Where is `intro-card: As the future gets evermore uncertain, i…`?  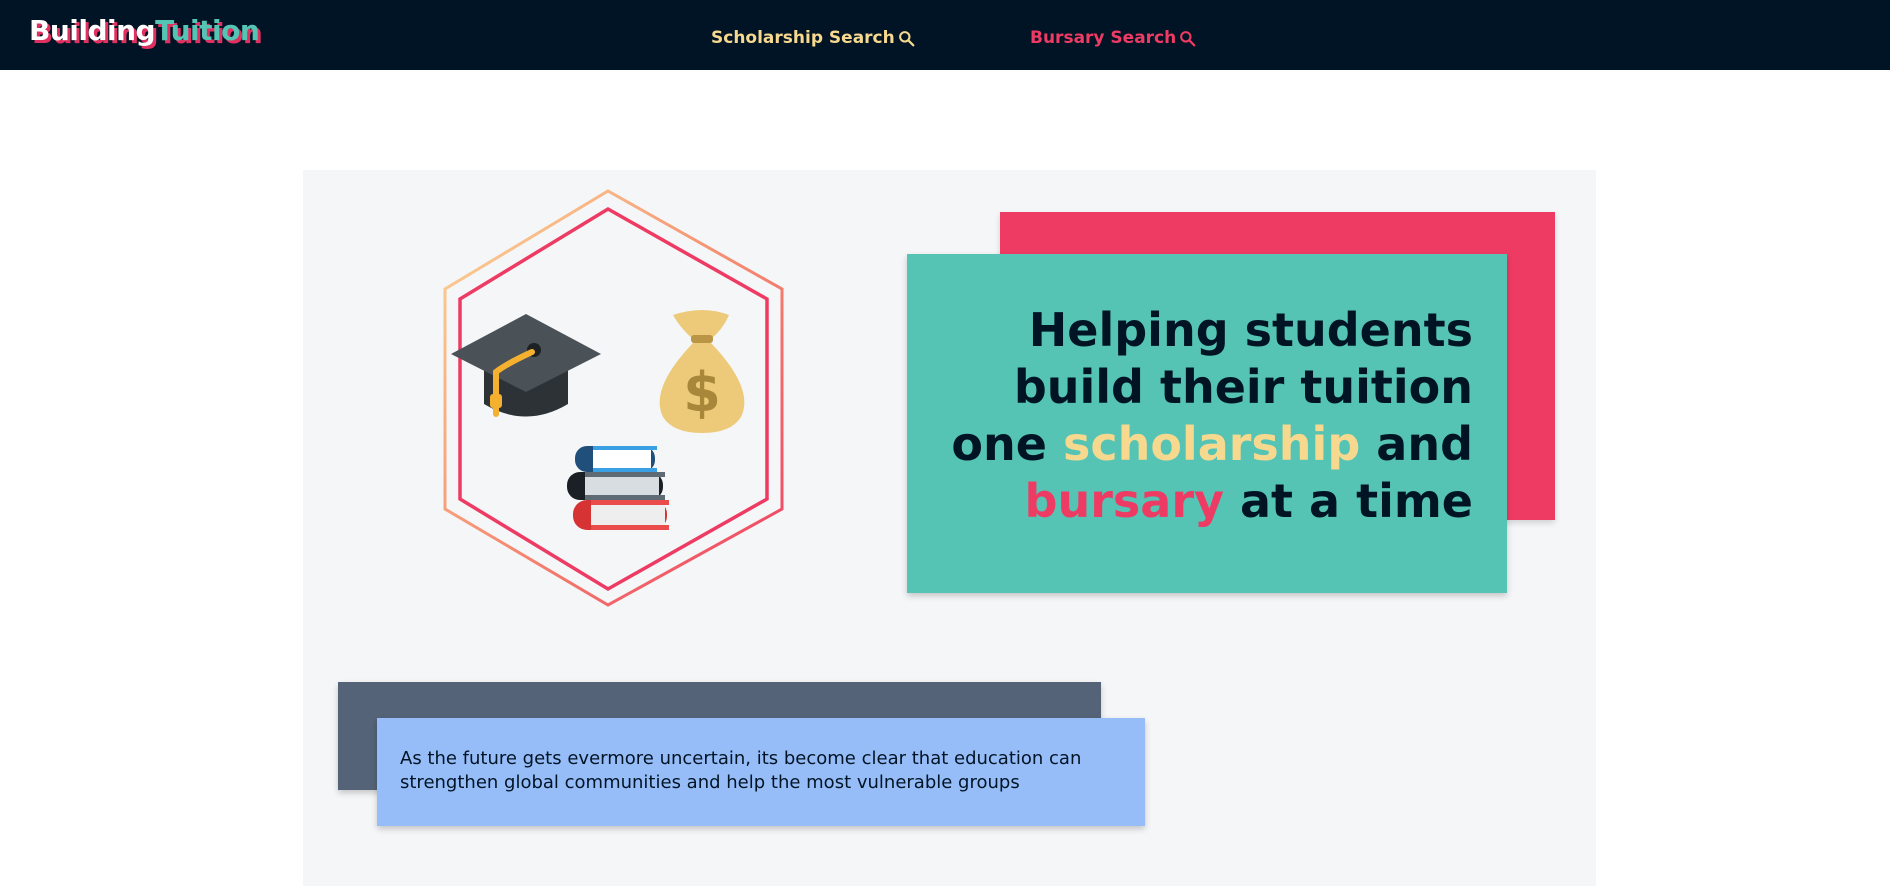
intro-card: As the future gets evermore uncertain, i… is located at coordinates (761, 772).